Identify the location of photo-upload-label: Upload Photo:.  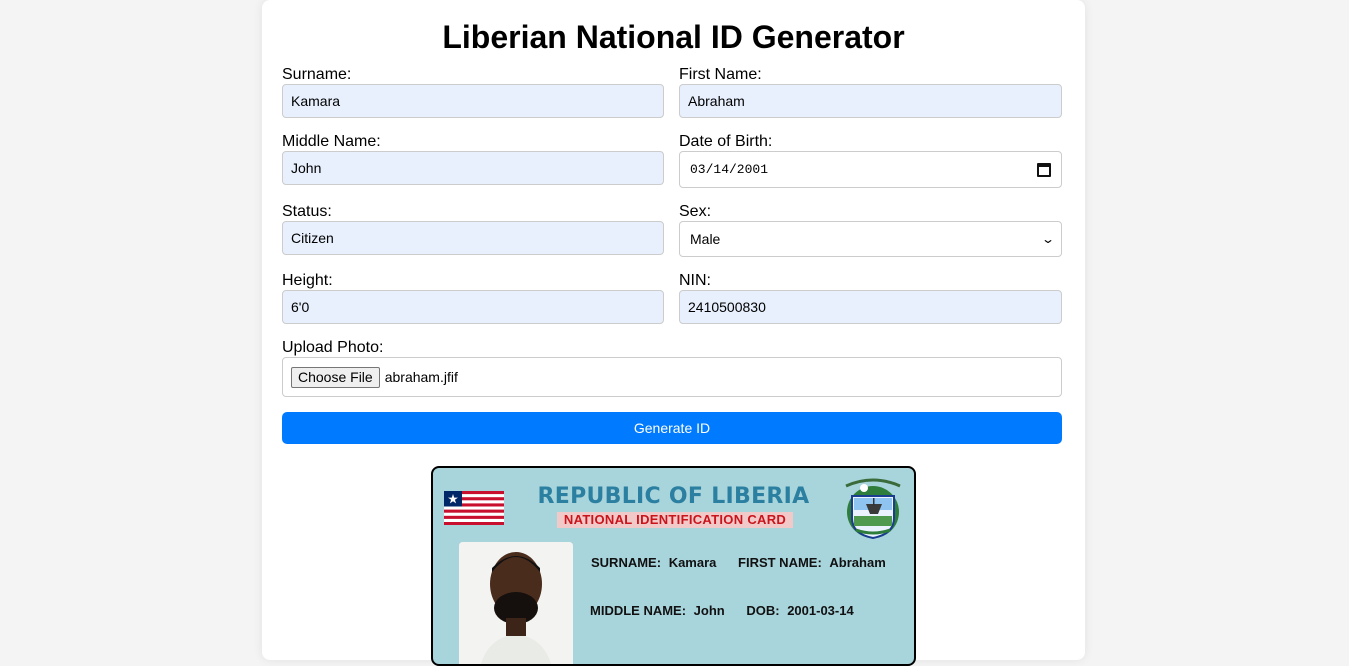
(333, 347).